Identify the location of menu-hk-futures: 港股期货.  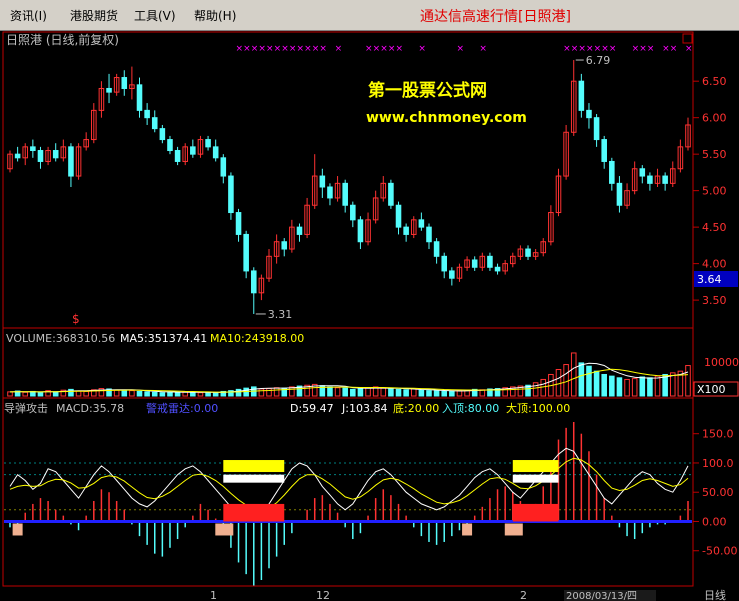
(94, 15).